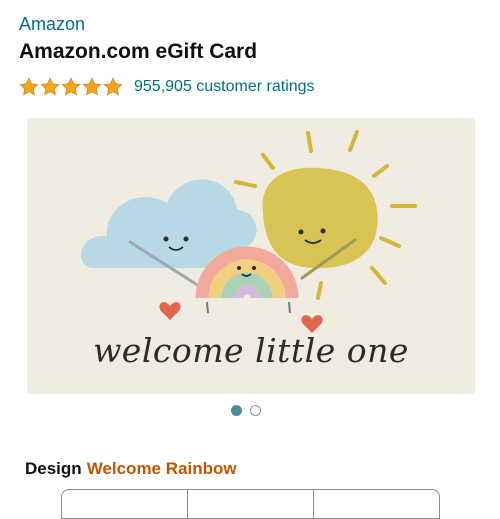 This screenshot has width=500, height=519. What do you see at coordinates (161, 468) in the screenshot?
I see `design-value: Welcome Rainbow` at bounding box center [161, 468].